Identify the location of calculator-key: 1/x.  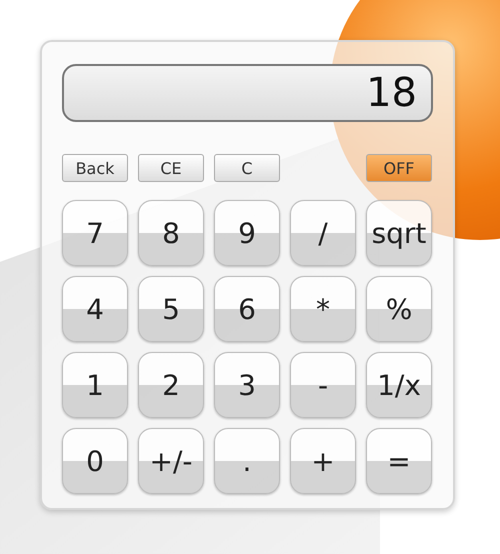
(399, 385).